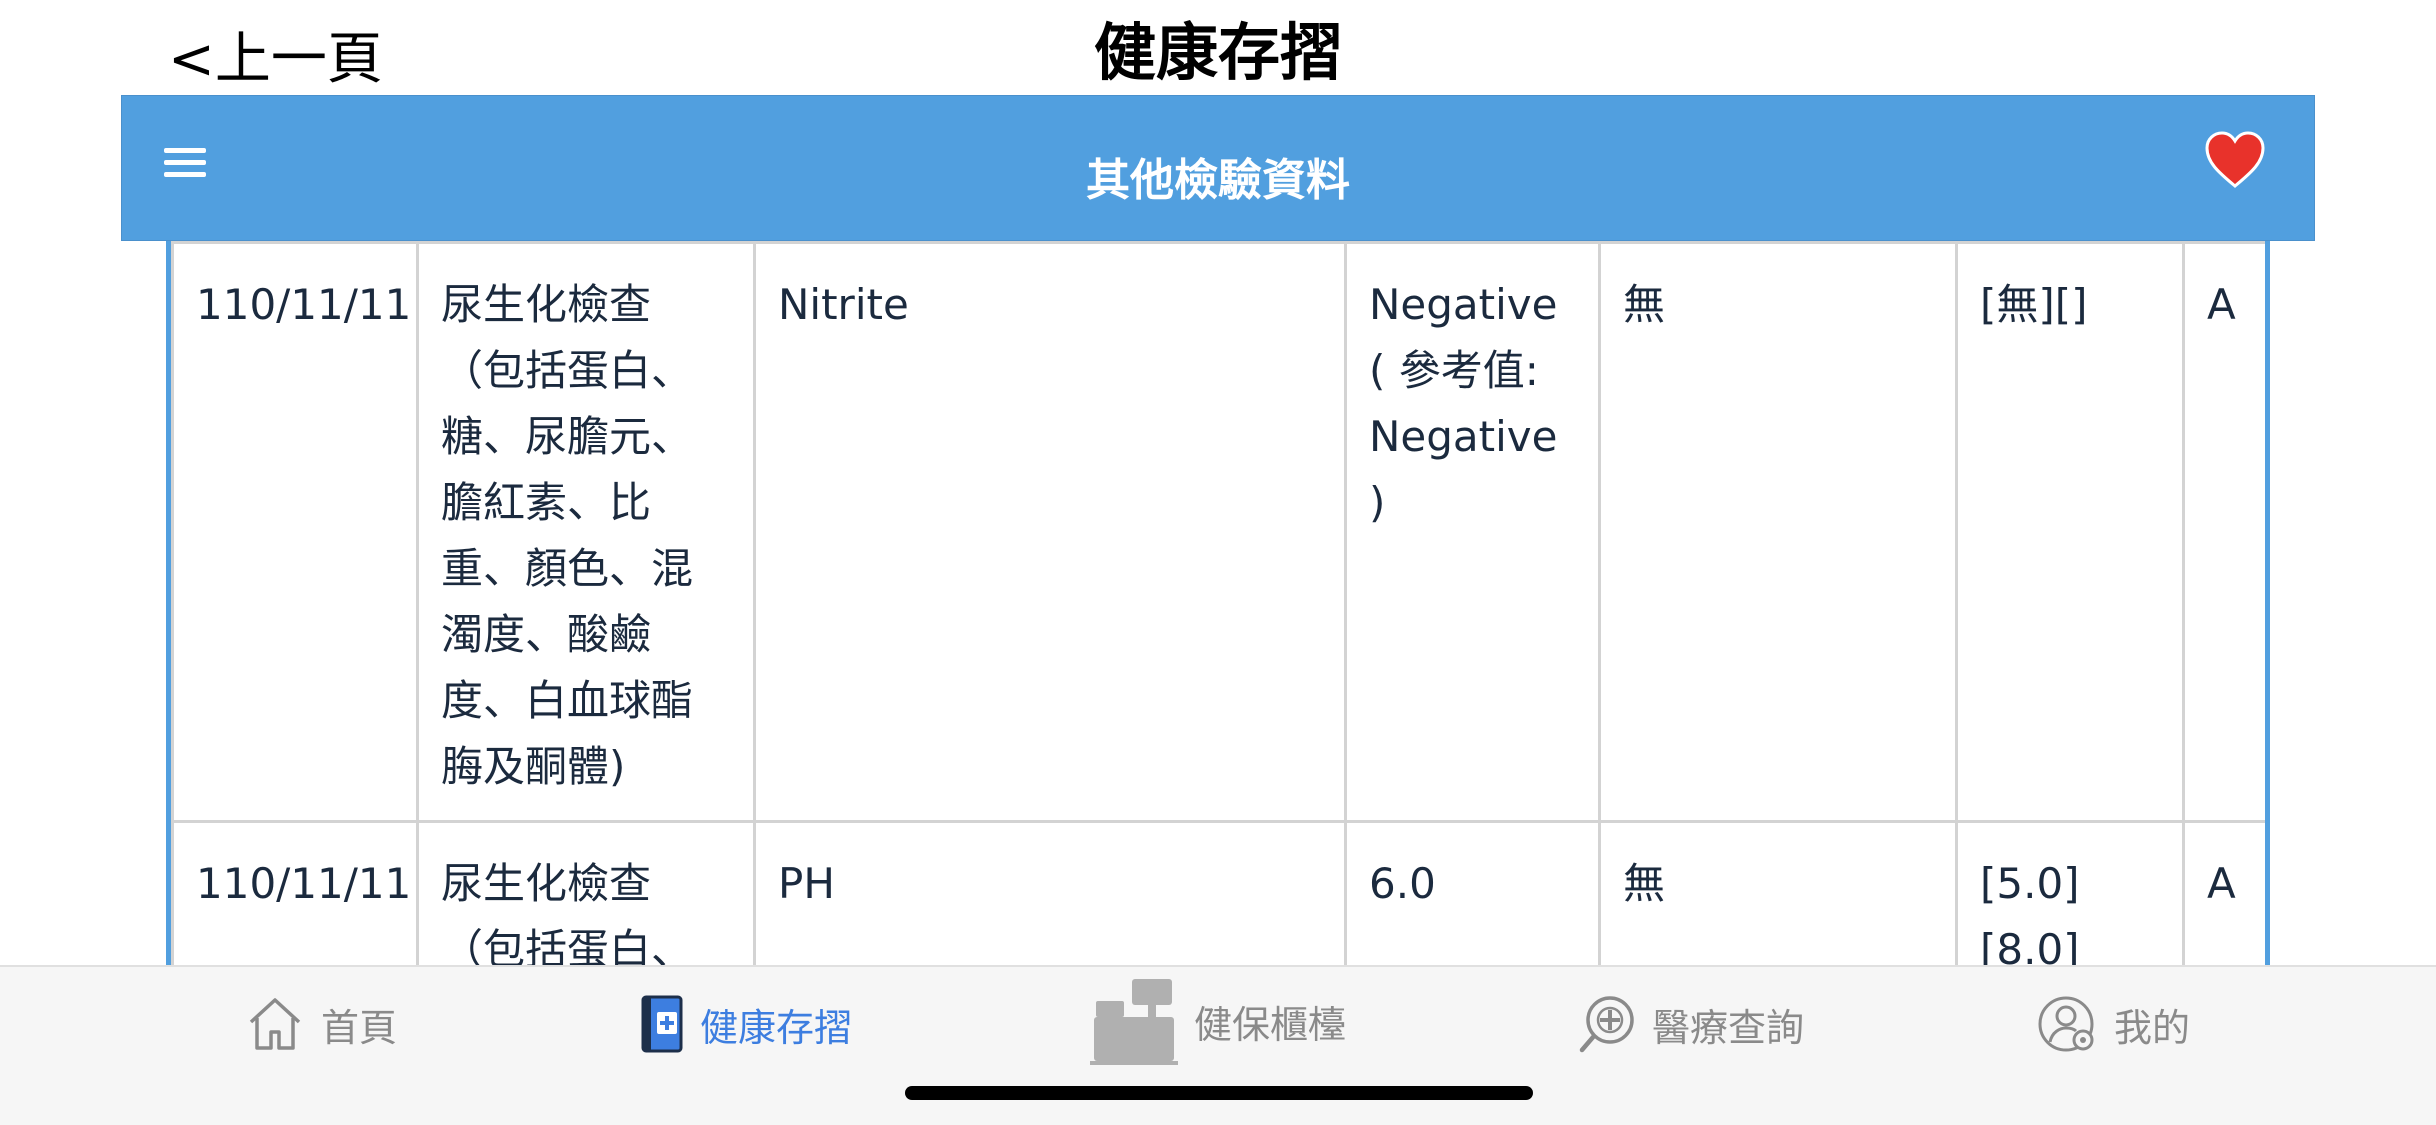  Describe the element at coordinates (776, 1027) in the screenshot. I see `tab-label: 健康存摺` at that location.